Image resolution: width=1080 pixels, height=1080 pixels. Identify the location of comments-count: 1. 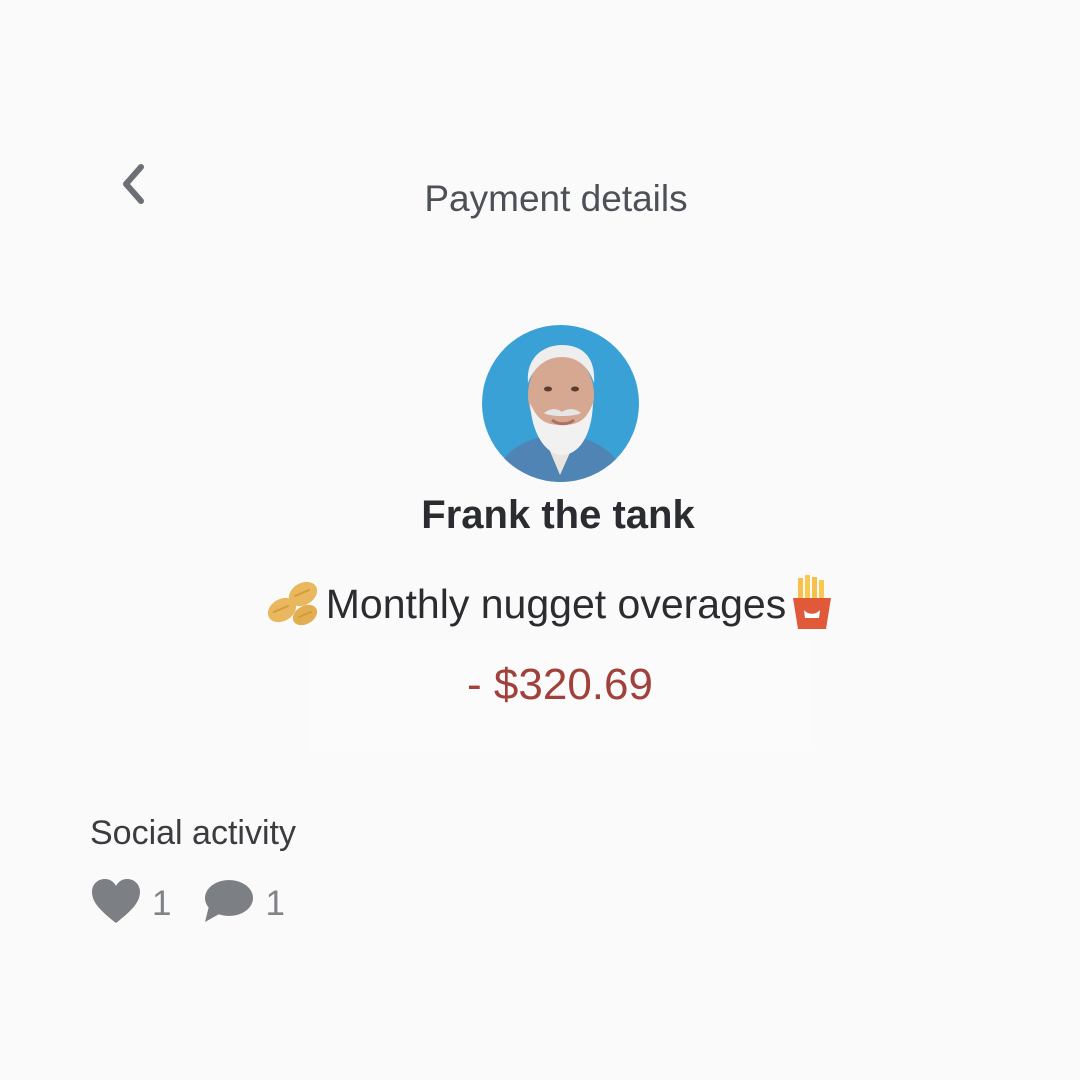
(275, 903).